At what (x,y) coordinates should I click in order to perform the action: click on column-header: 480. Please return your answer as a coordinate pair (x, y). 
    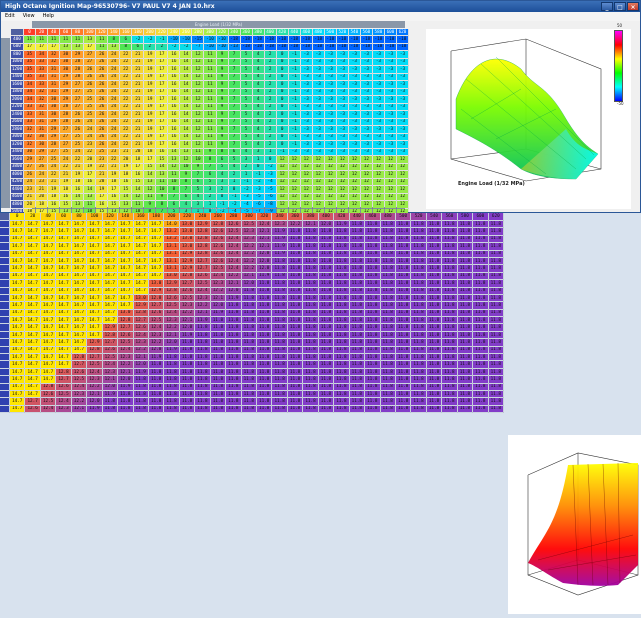
    Looking at the image, I should click on (388, 217).